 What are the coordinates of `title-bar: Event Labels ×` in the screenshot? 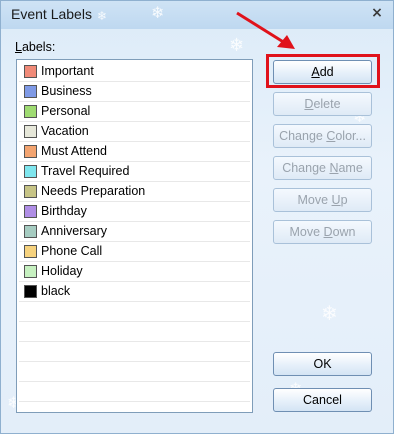 It's located at (197, 15).